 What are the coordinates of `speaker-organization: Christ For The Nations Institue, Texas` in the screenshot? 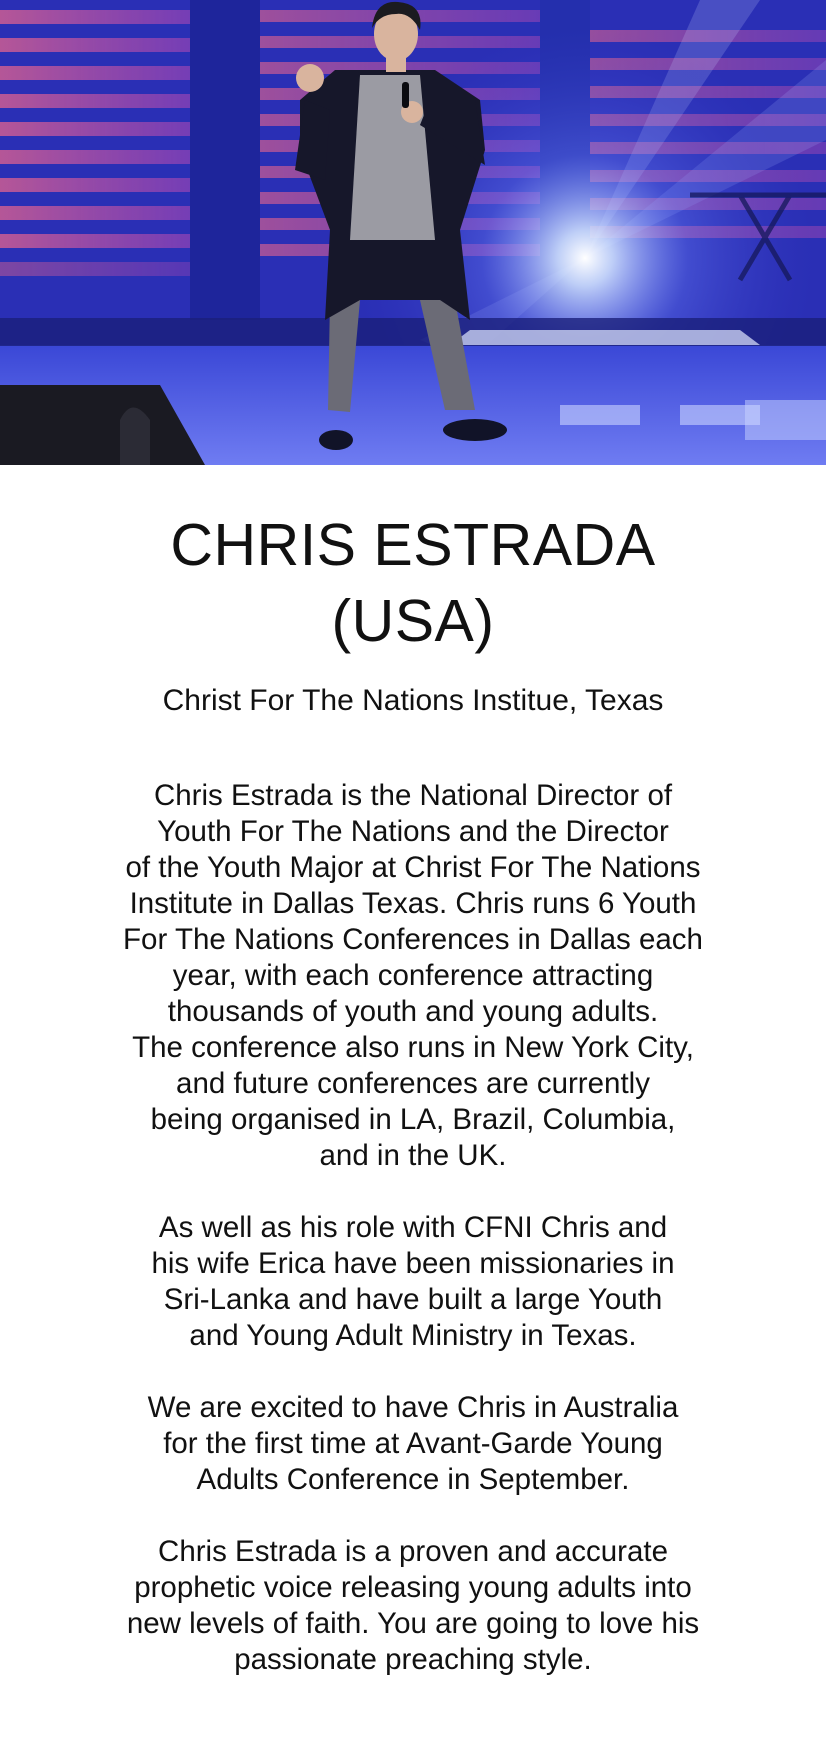 It's located at (413, 700).